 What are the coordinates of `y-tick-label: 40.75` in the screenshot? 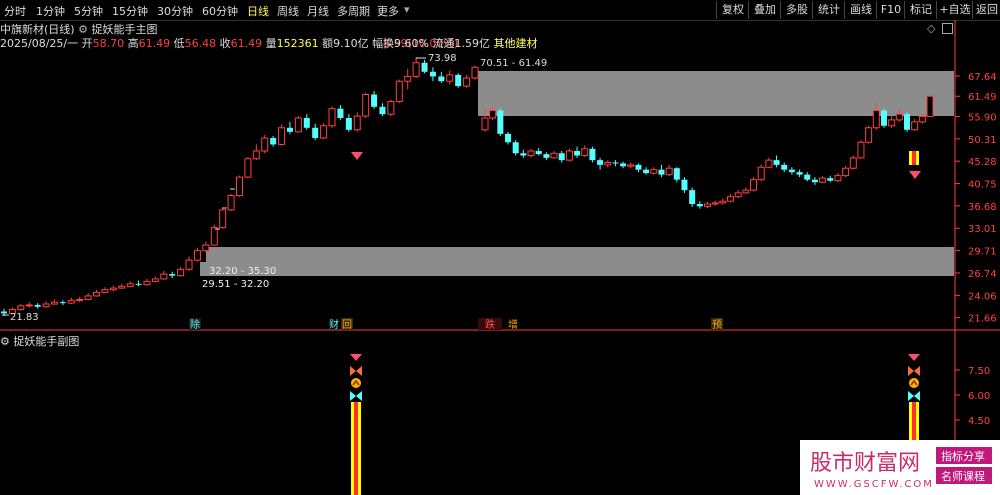 It's located at (982, 185).